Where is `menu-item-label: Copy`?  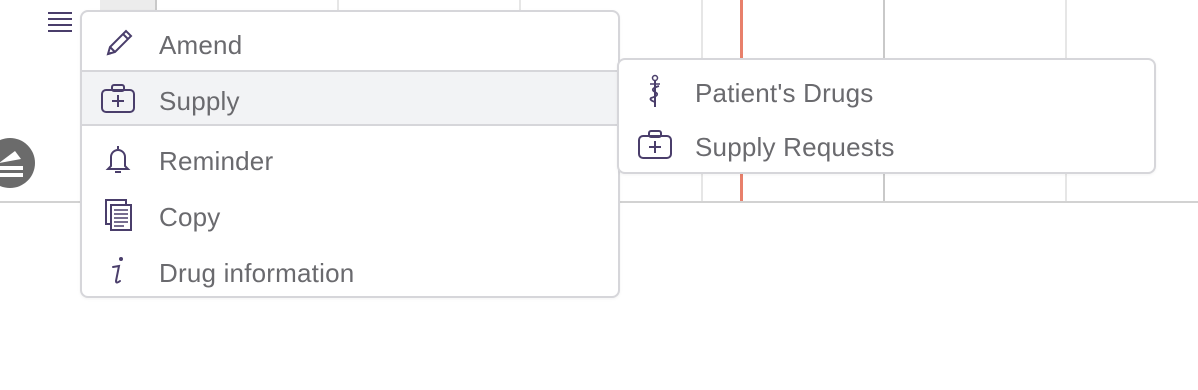
menu-item-label: Copy is located at coordinates (190, 217).